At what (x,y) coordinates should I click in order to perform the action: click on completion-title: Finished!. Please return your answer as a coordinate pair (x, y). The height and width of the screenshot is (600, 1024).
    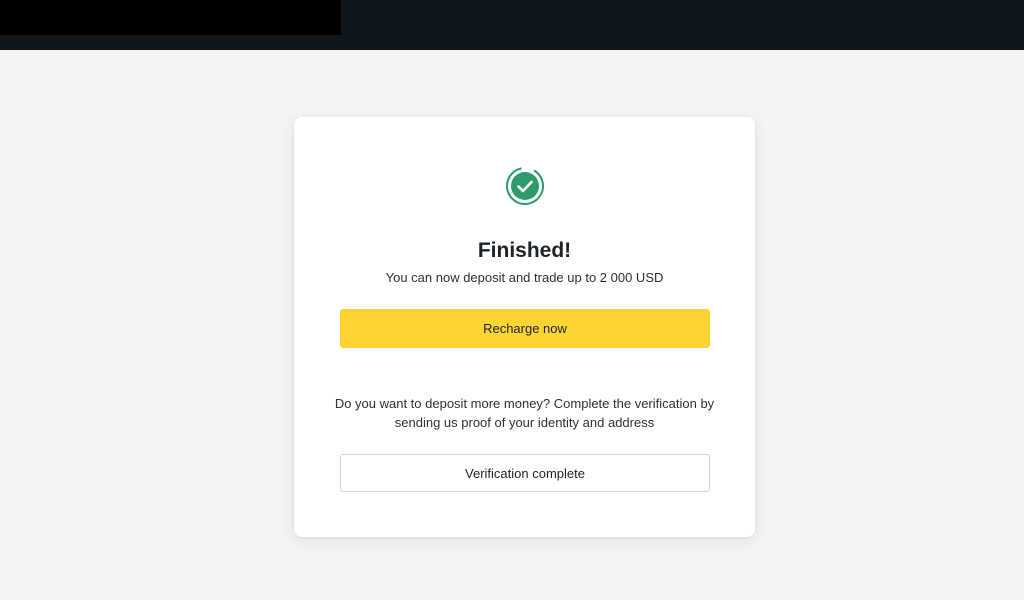
    Looking at the image, I should click on (524, 250).